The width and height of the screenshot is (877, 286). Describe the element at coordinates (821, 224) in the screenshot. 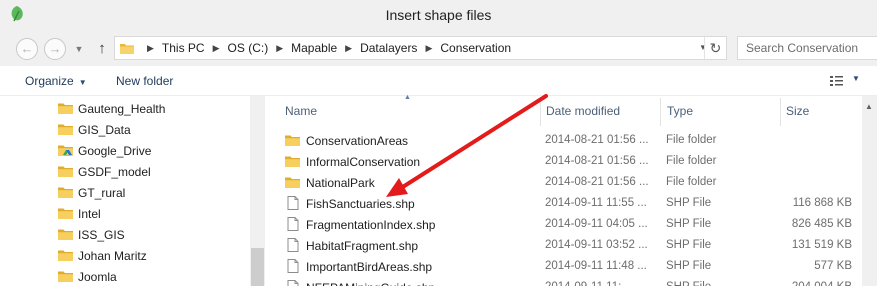

I see `file-size: 826 485 KB` at that location.